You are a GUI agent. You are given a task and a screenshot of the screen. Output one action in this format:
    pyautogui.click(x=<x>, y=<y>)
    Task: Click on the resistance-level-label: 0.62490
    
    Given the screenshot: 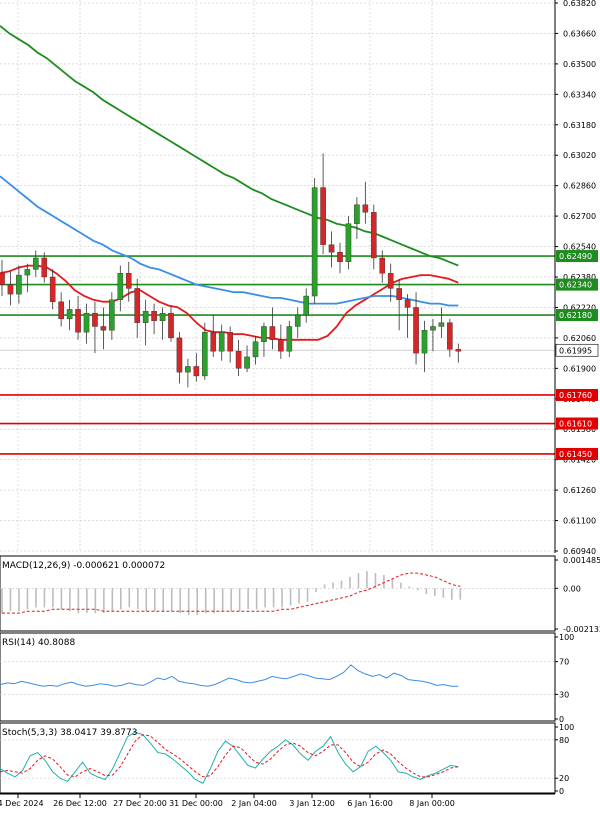 What is the action you would take?
    pyautogui.click(x=575, y=256)
    